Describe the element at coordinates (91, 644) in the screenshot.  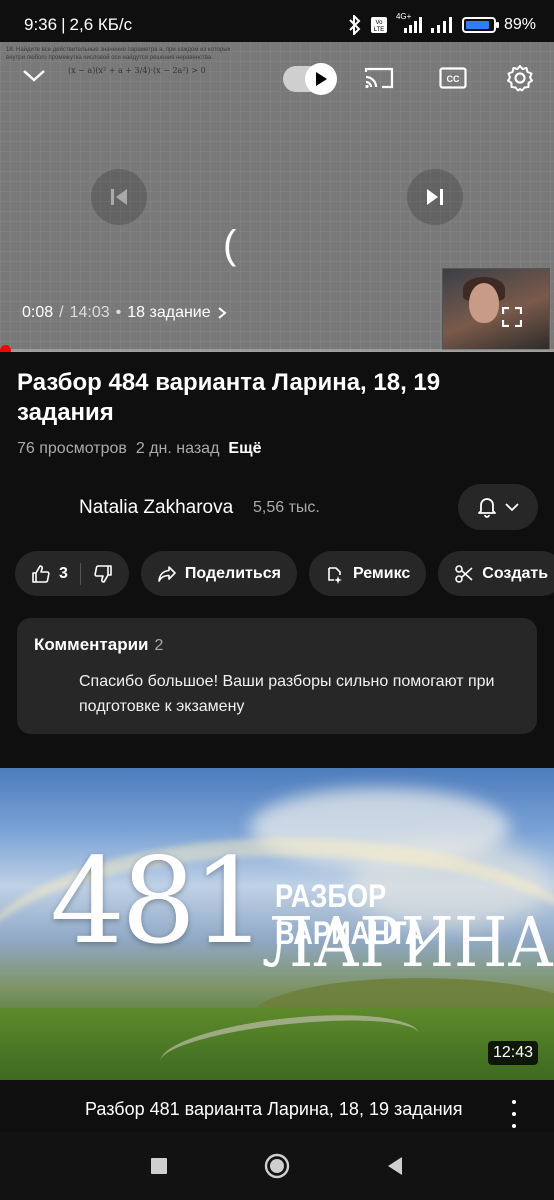
I see `comments-header: Комментарии` at that location.